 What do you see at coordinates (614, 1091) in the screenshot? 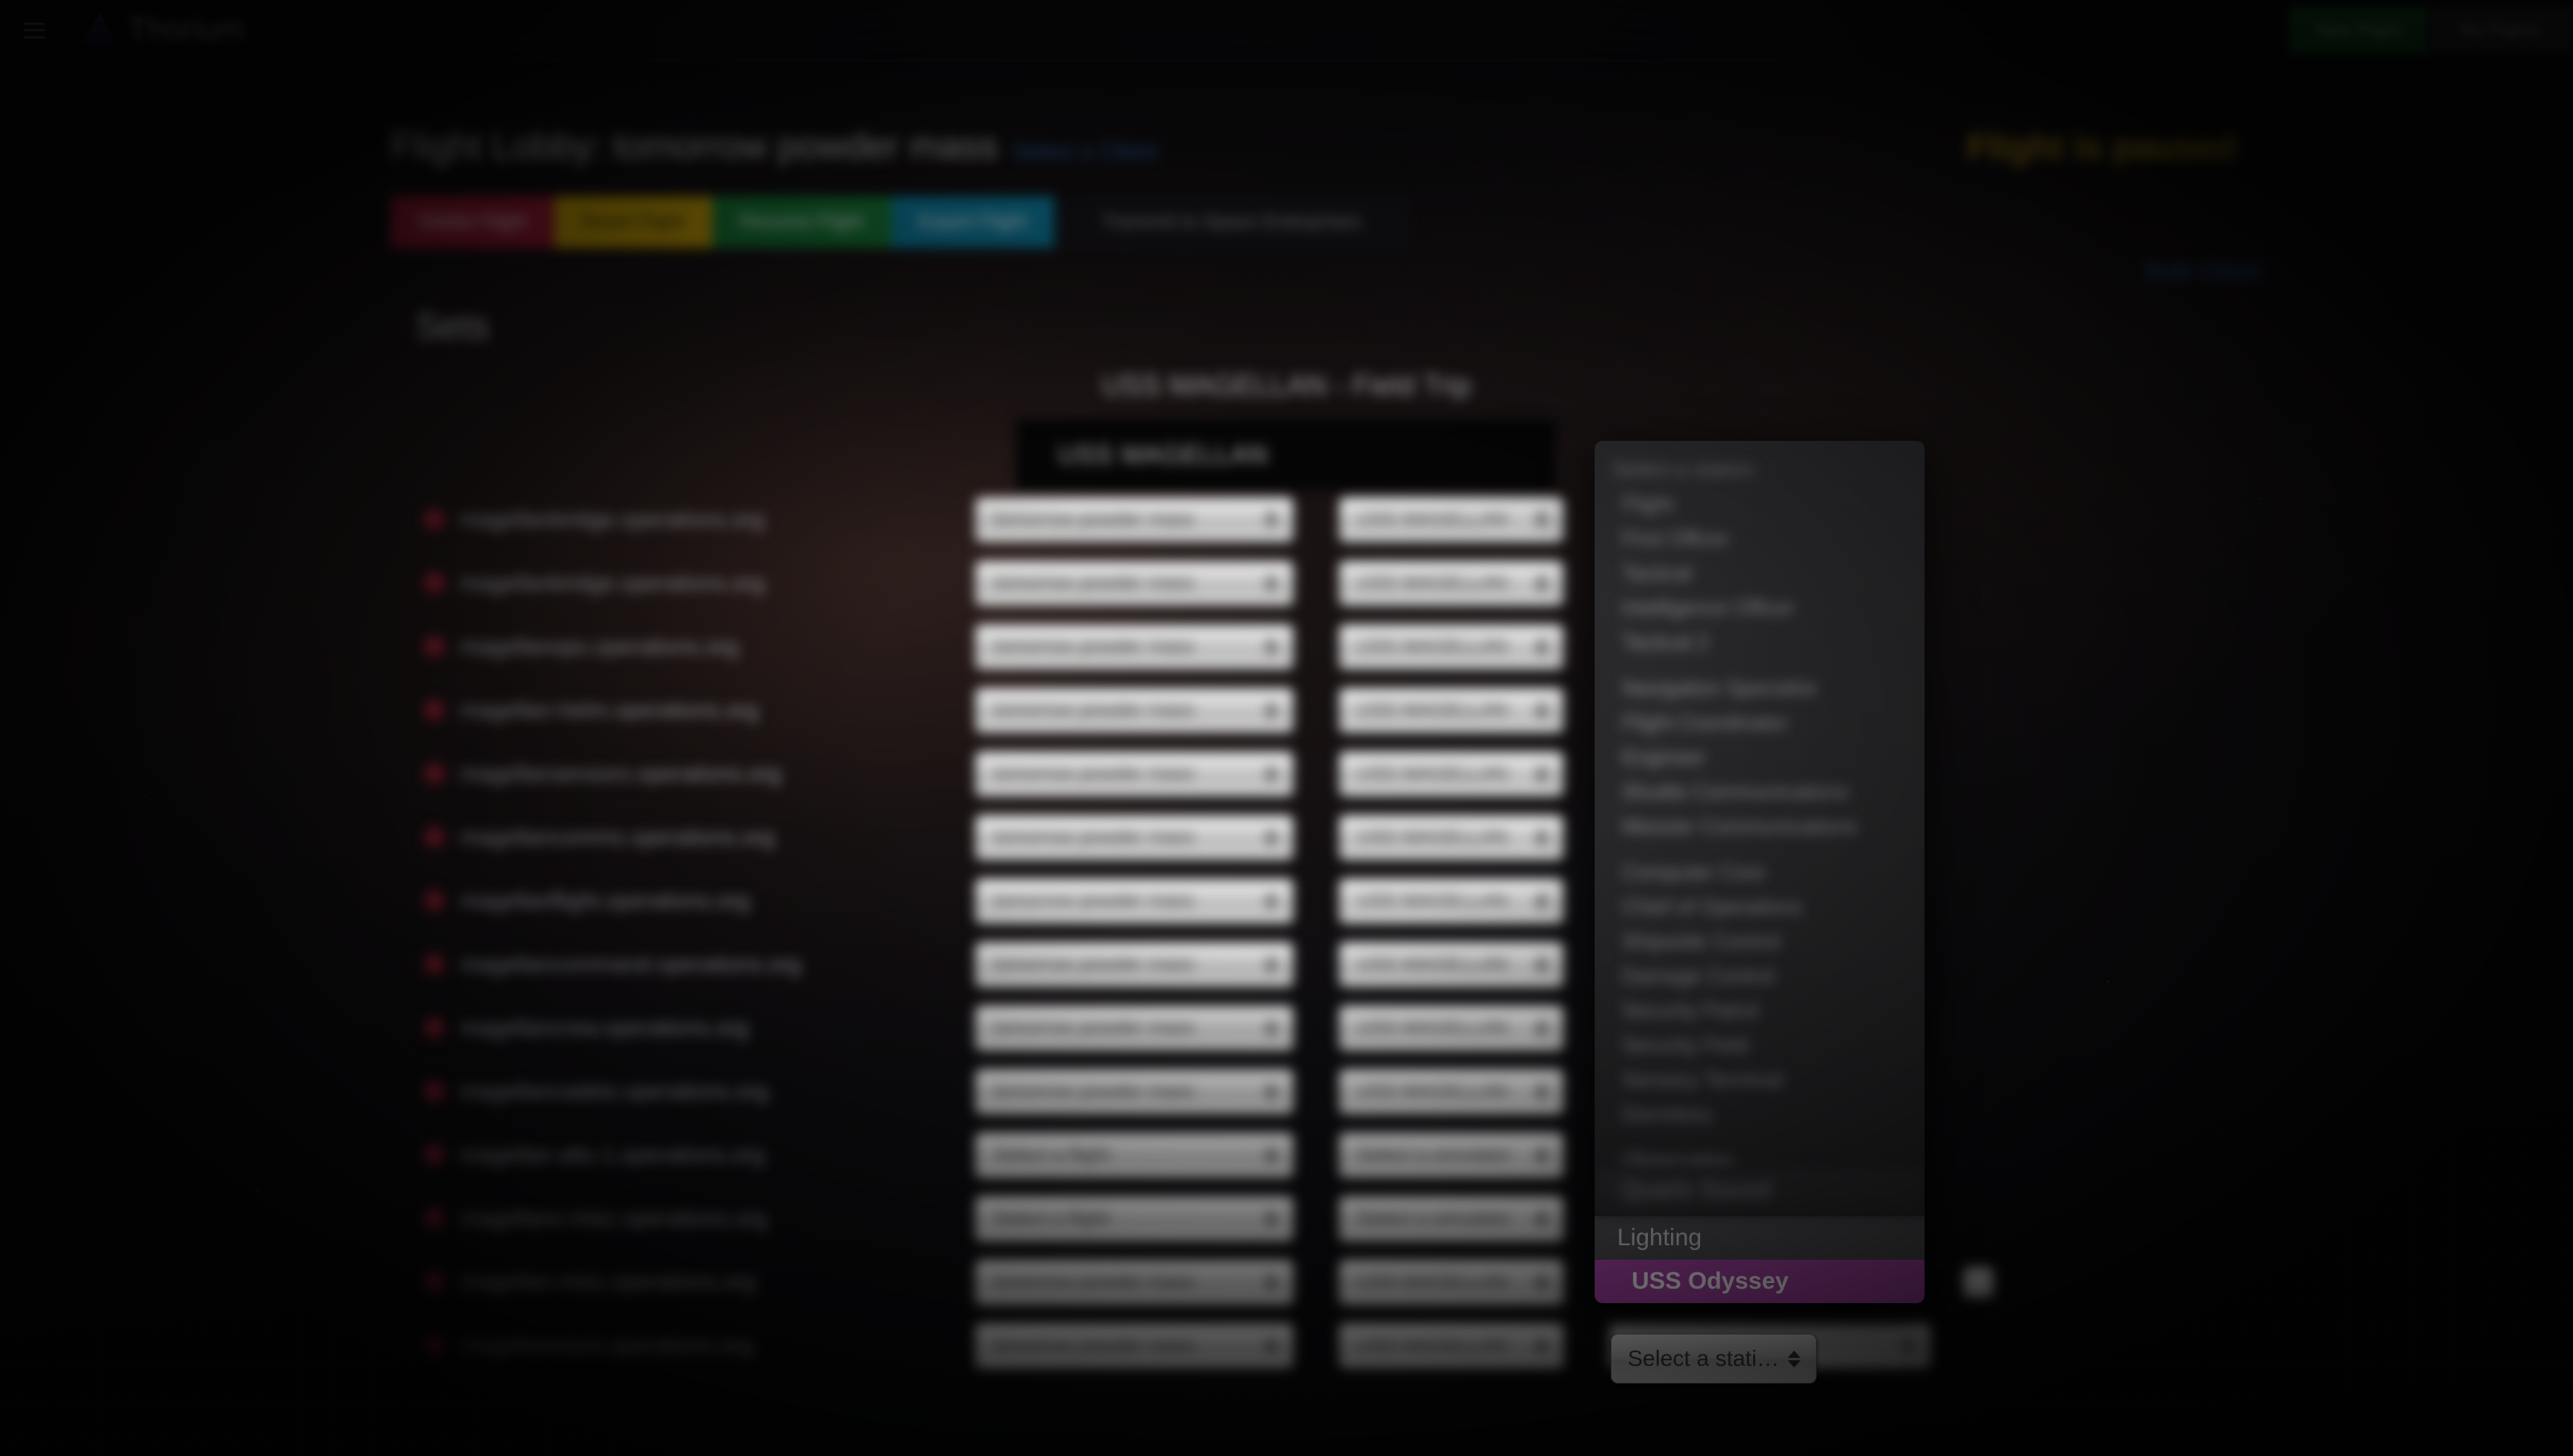
I see `client-name: magellancadets.operations.org` at bounding box center [614, 1091].